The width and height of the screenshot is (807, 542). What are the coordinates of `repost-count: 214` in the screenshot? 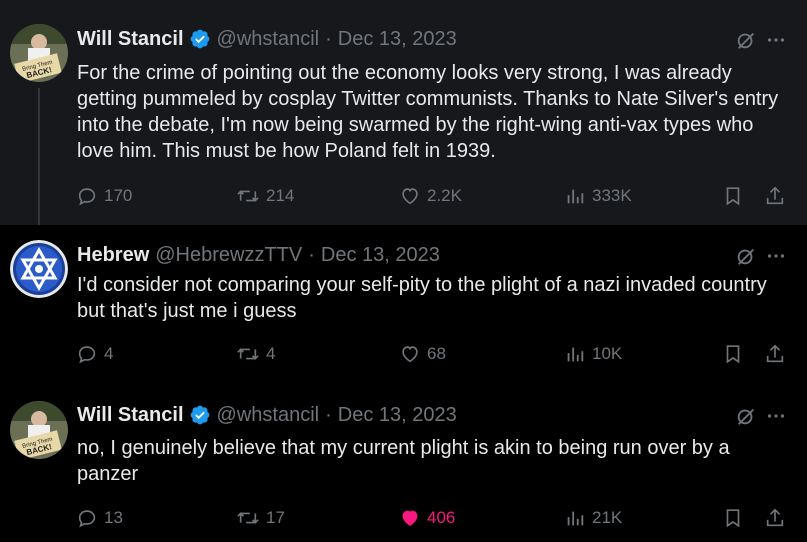 It's located at (280, 195).